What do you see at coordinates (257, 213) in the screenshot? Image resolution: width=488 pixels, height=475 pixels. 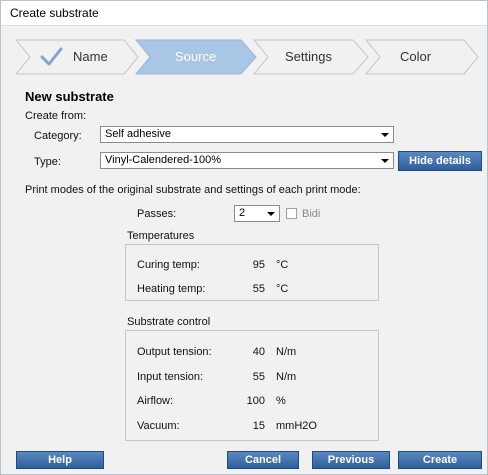 I see `passes-select: 2` at bounding box center [257, 213].